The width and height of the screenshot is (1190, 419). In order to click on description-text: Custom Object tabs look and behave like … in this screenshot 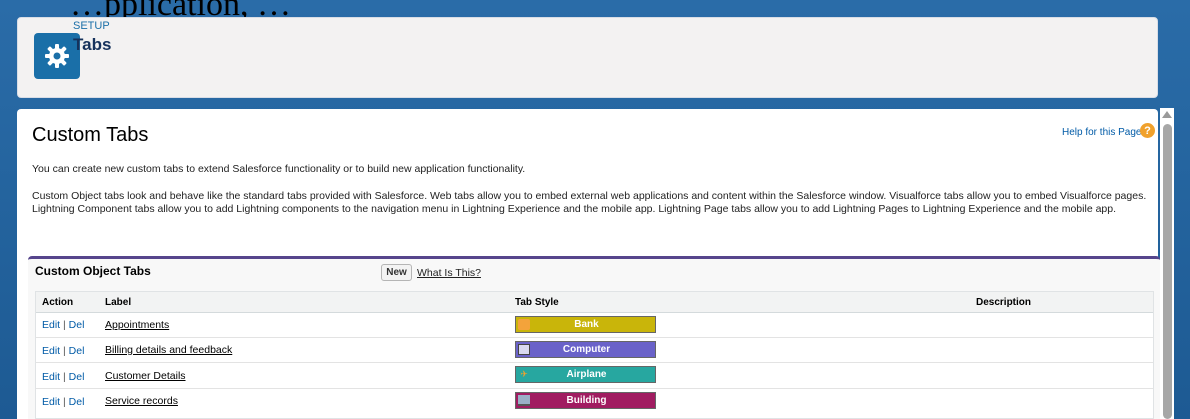, I will do `click(589, 202)`.